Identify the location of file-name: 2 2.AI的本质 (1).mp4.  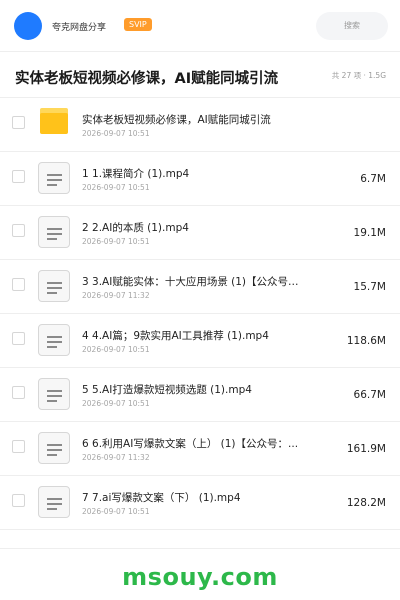
(194, 227).